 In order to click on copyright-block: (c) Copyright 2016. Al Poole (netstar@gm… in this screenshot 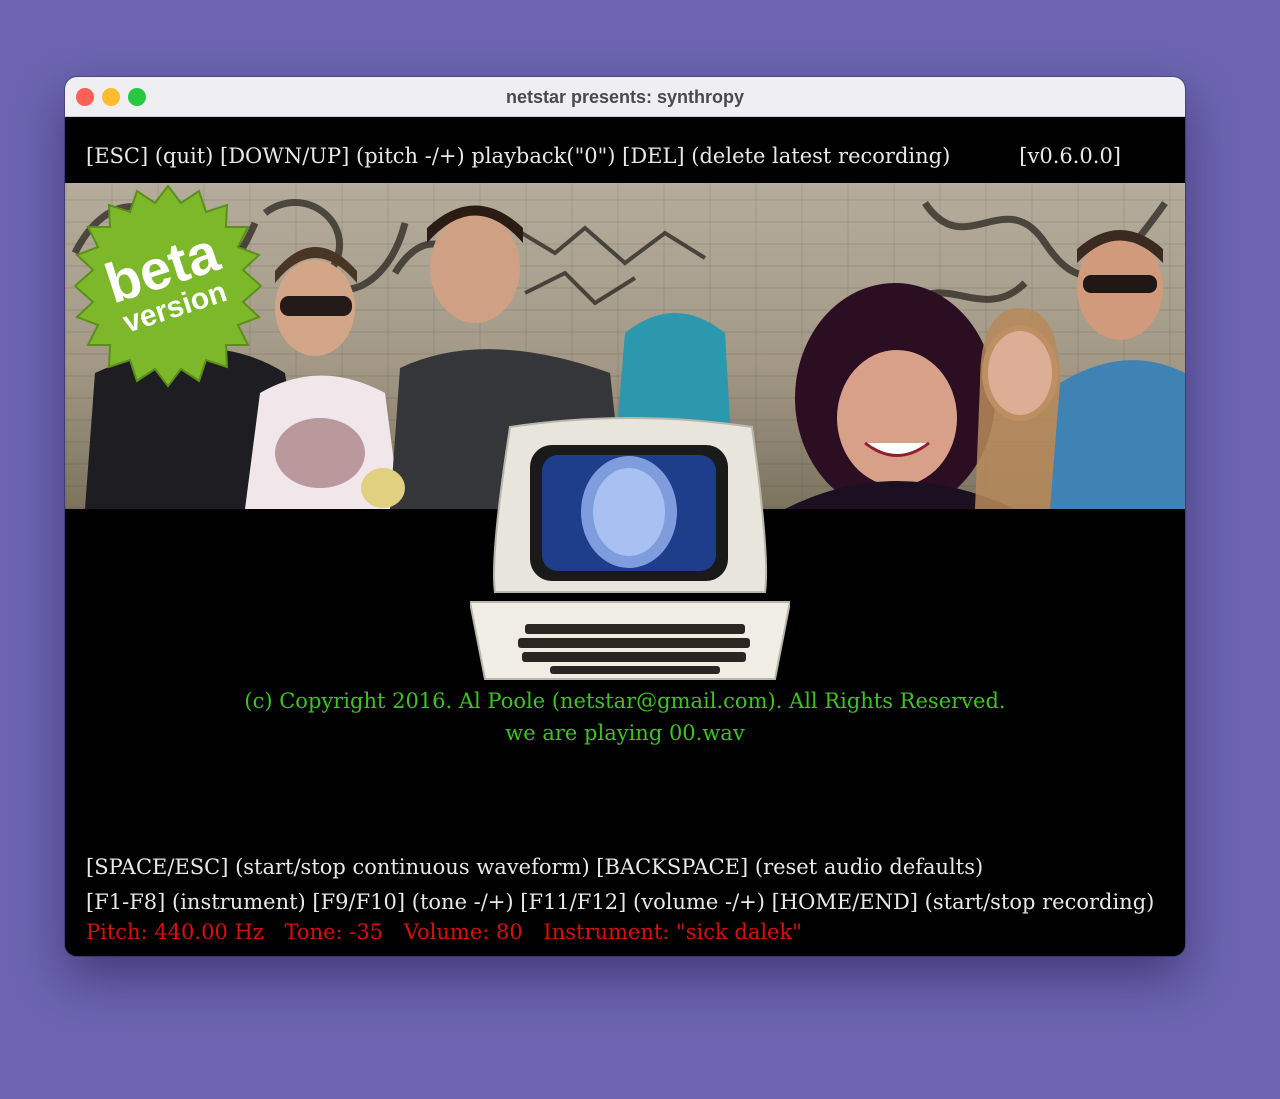, I will do `click(625, 717)`.